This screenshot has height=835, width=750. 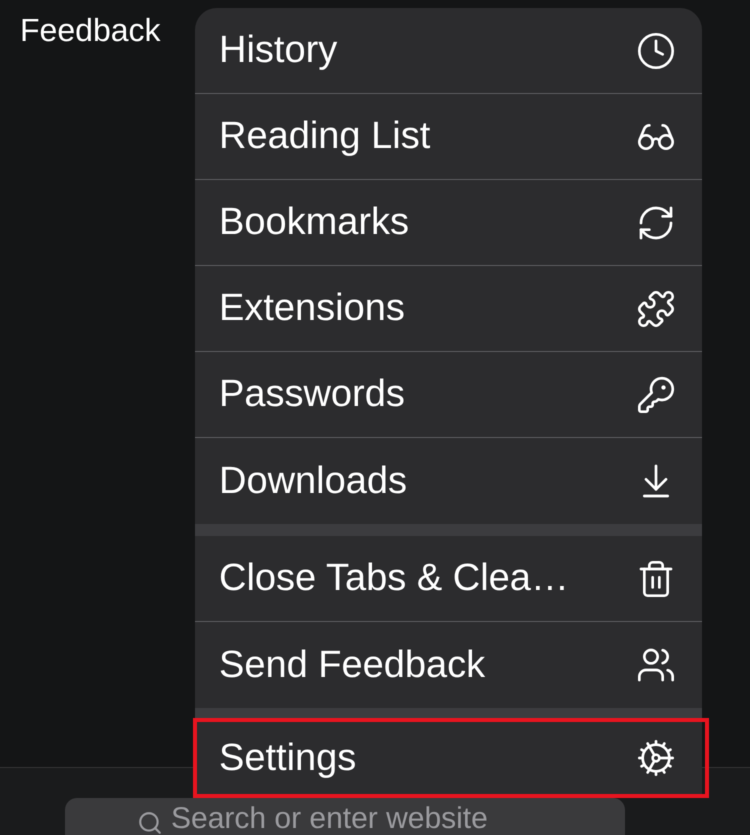 I want to click on menu-item: Bookmarks, so click(x=448, y=223).